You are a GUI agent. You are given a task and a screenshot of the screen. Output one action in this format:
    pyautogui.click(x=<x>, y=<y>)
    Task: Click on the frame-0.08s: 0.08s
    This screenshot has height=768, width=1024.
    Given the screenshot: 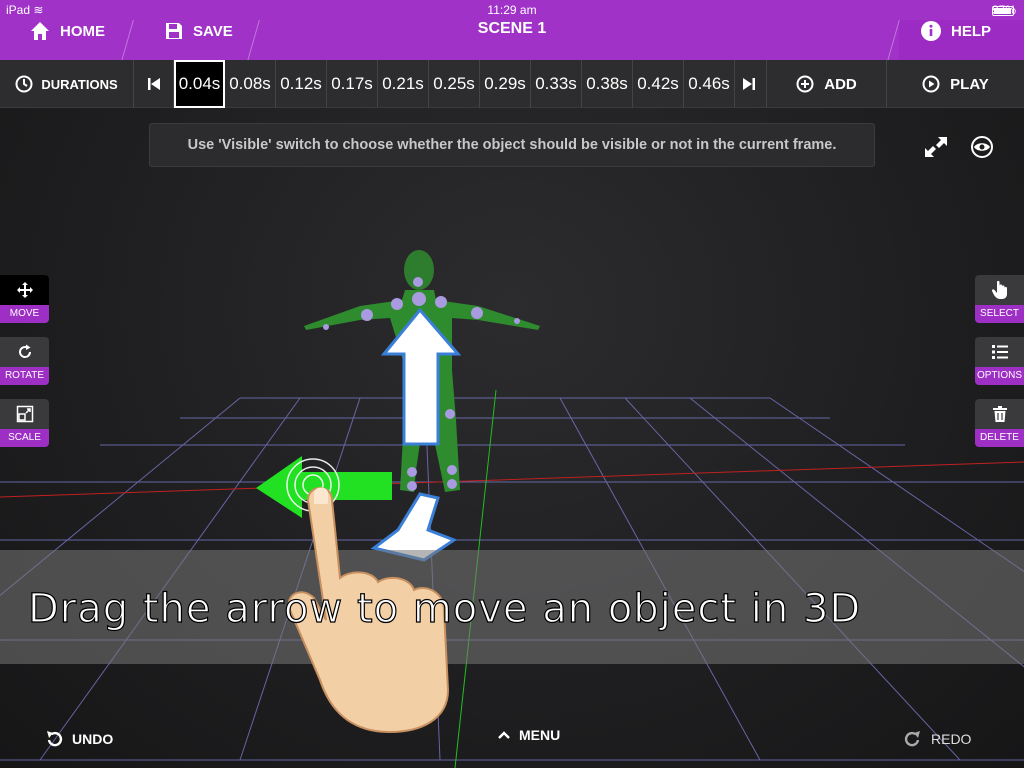 What is the action you would take?
    pyautogui.click(x=250, y=84)
    